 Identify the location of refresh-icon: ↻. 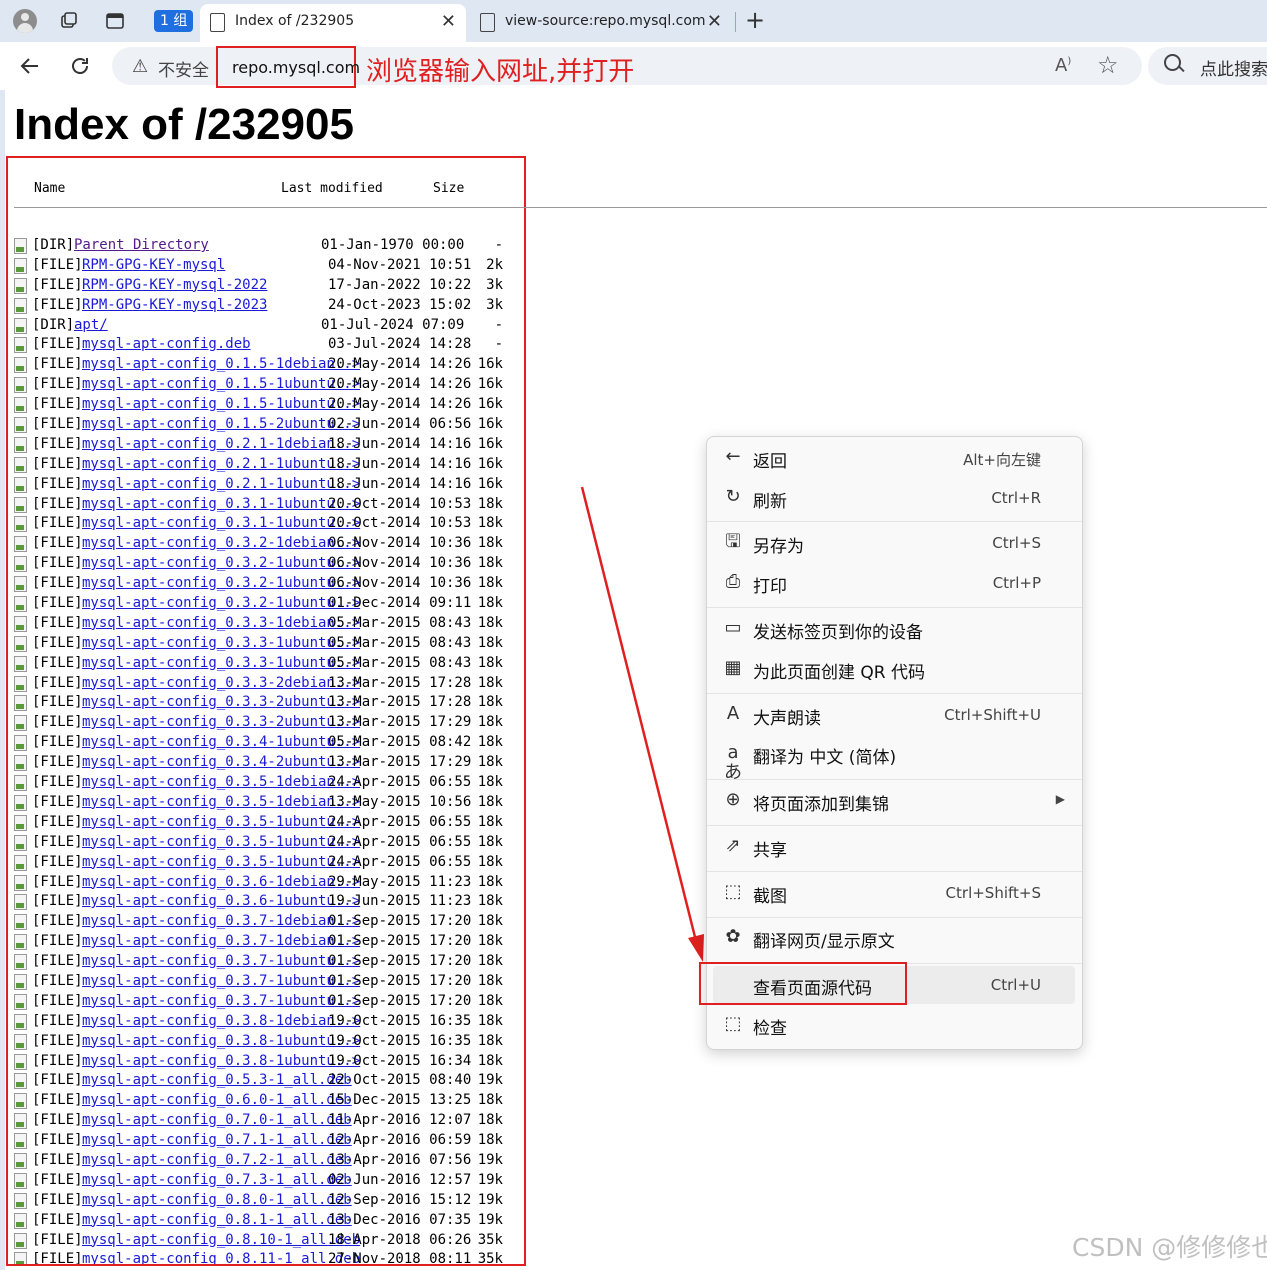
(733, 496).